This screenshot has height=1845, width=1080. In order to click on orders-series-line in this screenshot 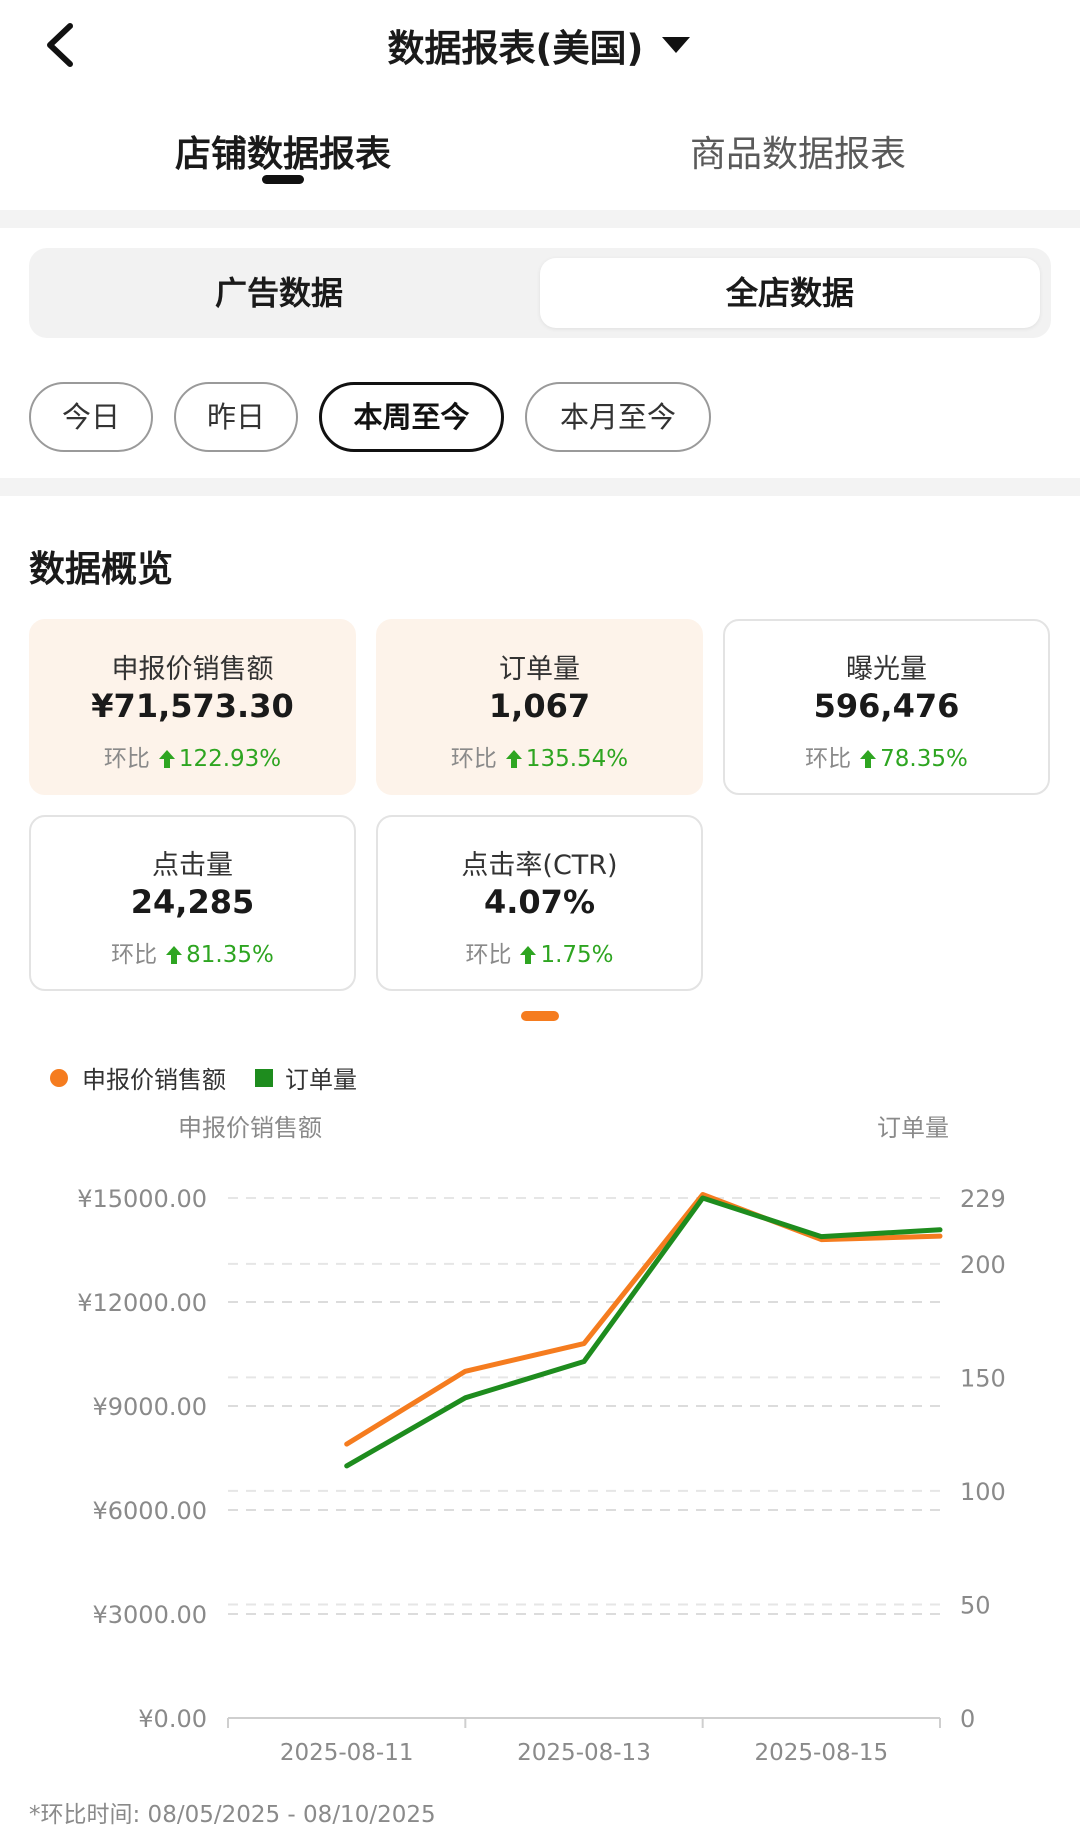, I will do `click(643, 1332)`.